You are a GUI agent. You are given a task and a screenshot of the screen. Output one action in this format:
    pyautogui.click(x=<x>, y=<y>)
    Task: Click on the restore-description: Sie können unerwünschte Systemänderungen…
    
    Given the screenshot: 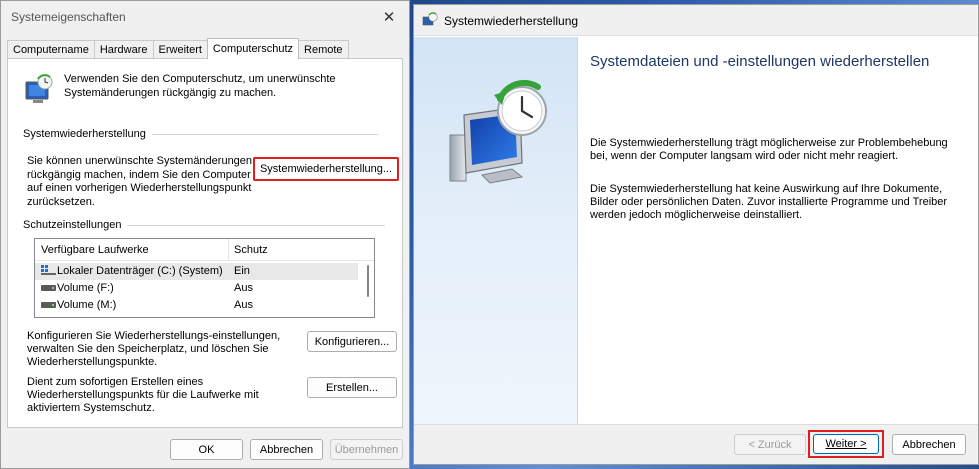 What is the action you would take?
    pyautogui.click(x=140, y=181)
    